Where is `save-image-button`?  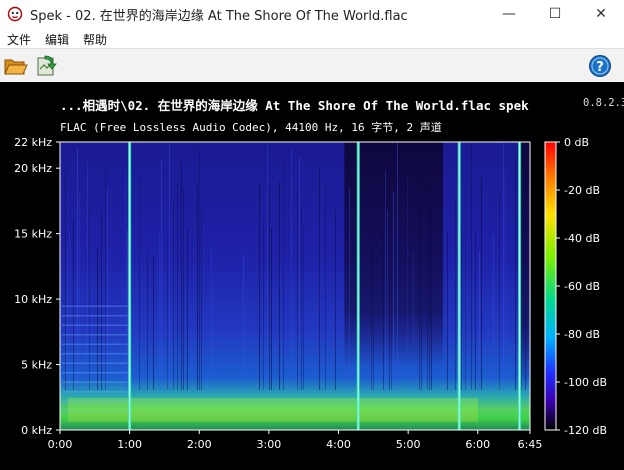
save-image-button is located at coordinates (47, 66).